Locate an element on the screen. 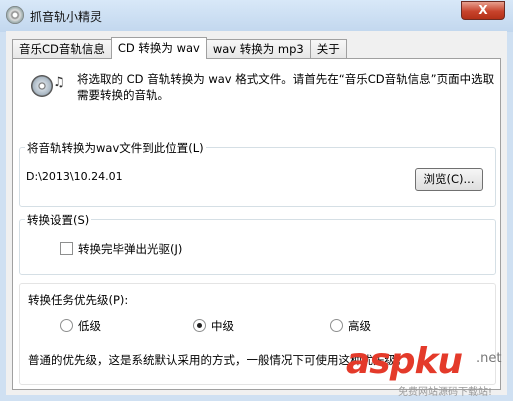 This screenshot has height=401, width=513. watermark-tagline: 免费网站源码下载站! is located at coordinates (445, 392).